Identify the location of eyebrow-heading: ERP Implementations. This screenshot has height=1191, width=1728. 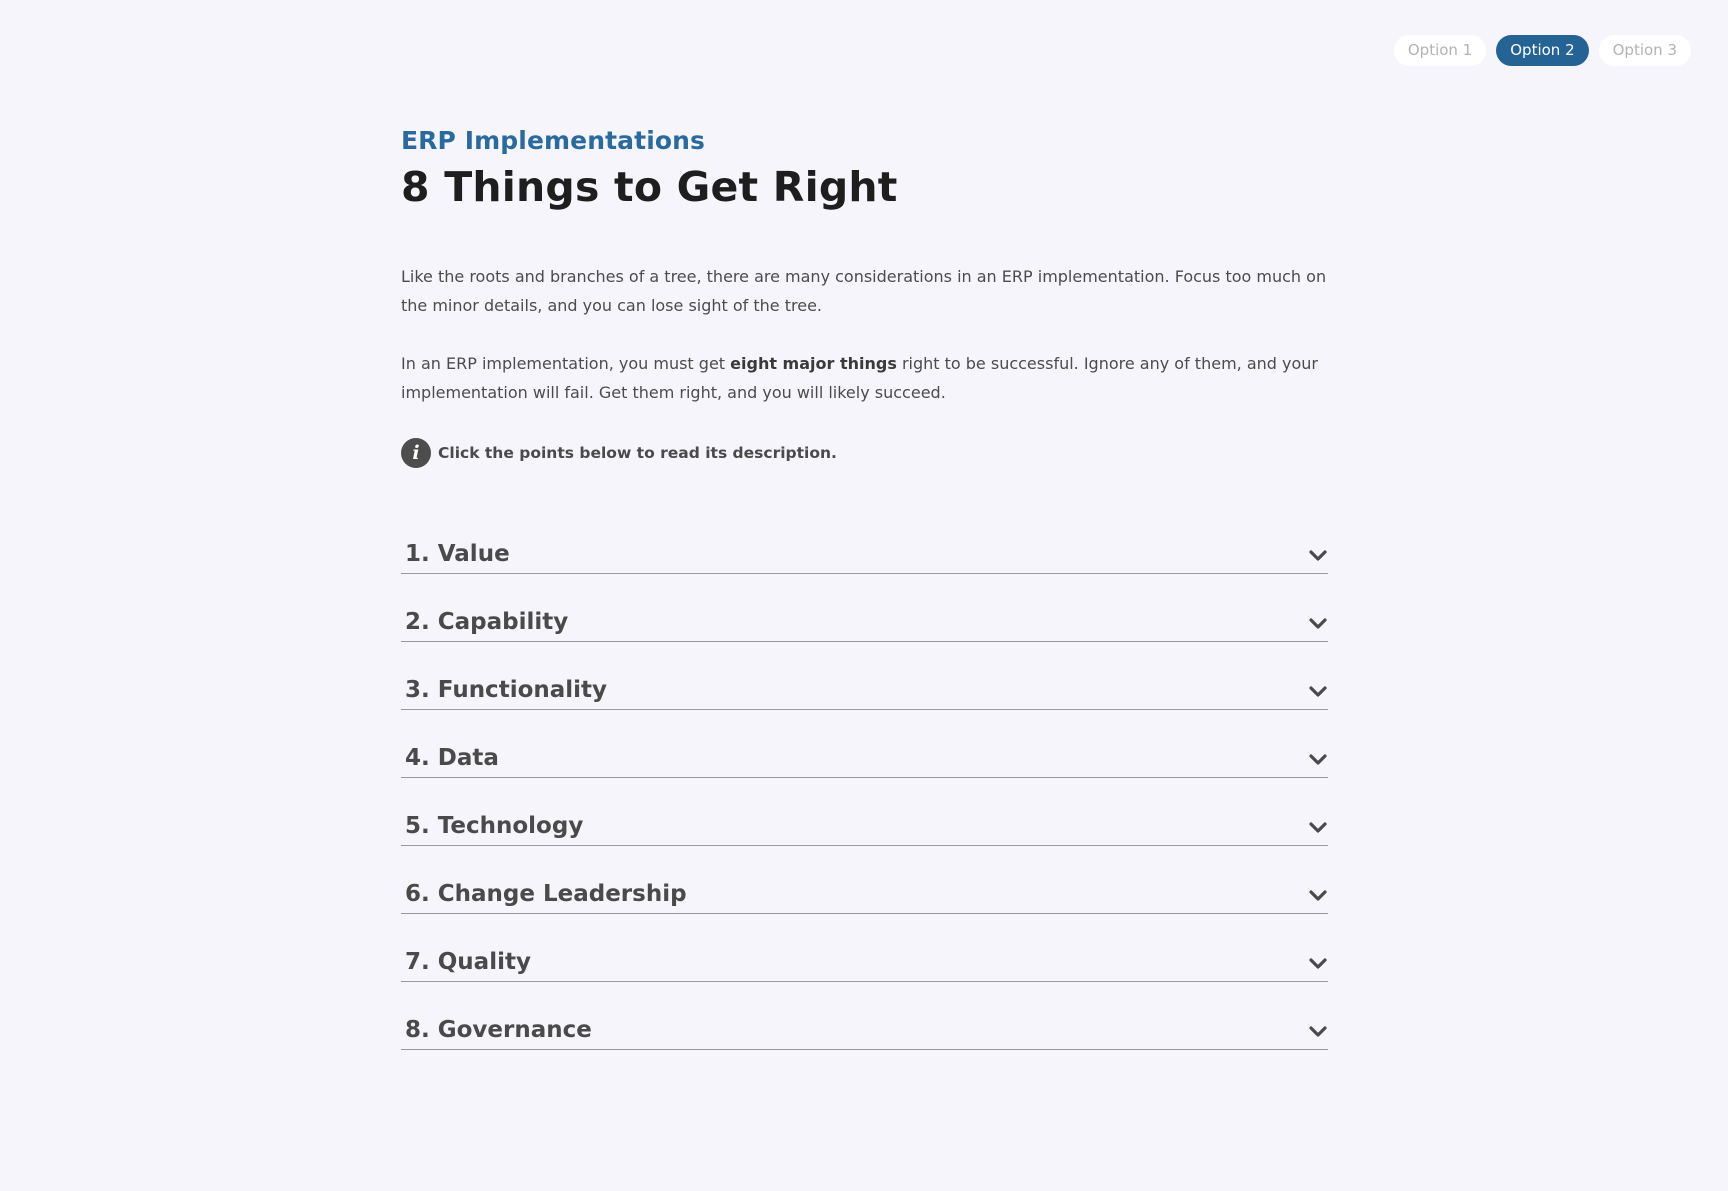
(553, 140).